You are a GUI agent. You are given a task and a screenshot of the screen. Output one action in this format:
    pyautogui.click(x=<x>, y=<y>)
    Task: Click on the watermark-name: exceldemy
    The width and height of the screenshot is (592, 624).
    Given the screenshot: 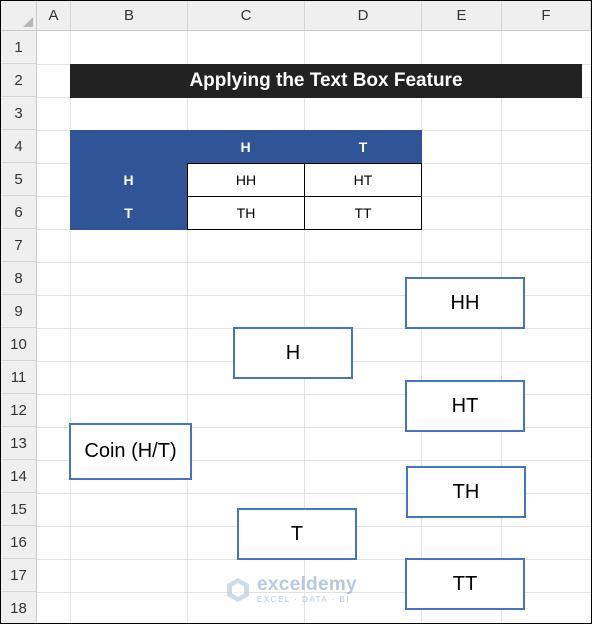 What is the action you would take?
    pyautogui.click(x=307, y=584)
    